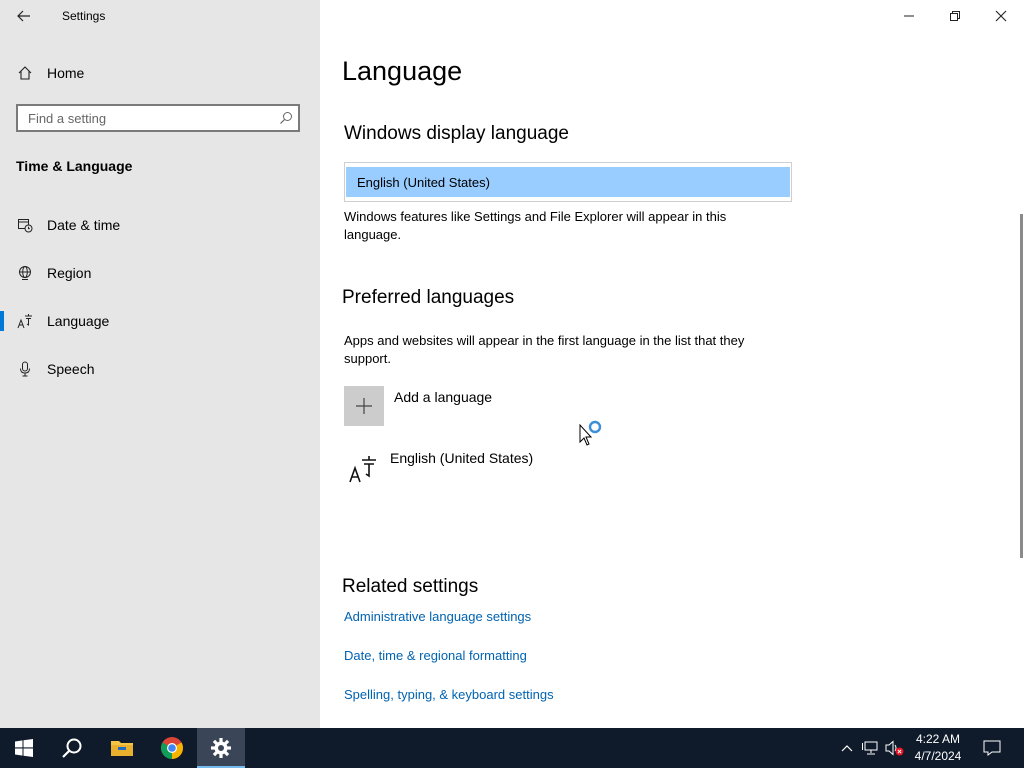 The image size is (1024, 768). What do you see at coordinates (462, 458) in the screenshot?
I see `language-item-label: English (United States)` at bounding box center [462, 458].